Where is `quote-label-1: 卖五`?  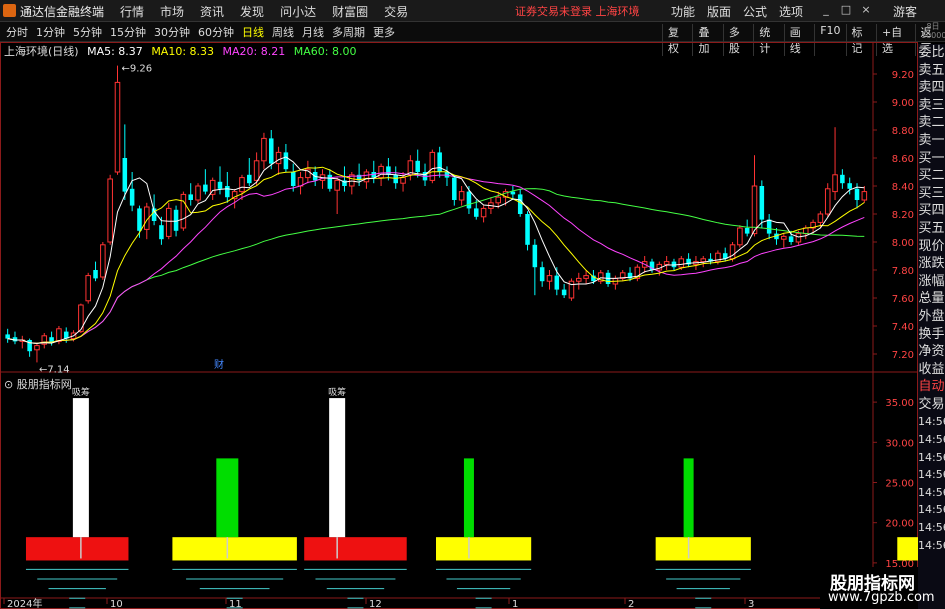 quote-label-1: 卖五 is located at coordinates (931, 70).